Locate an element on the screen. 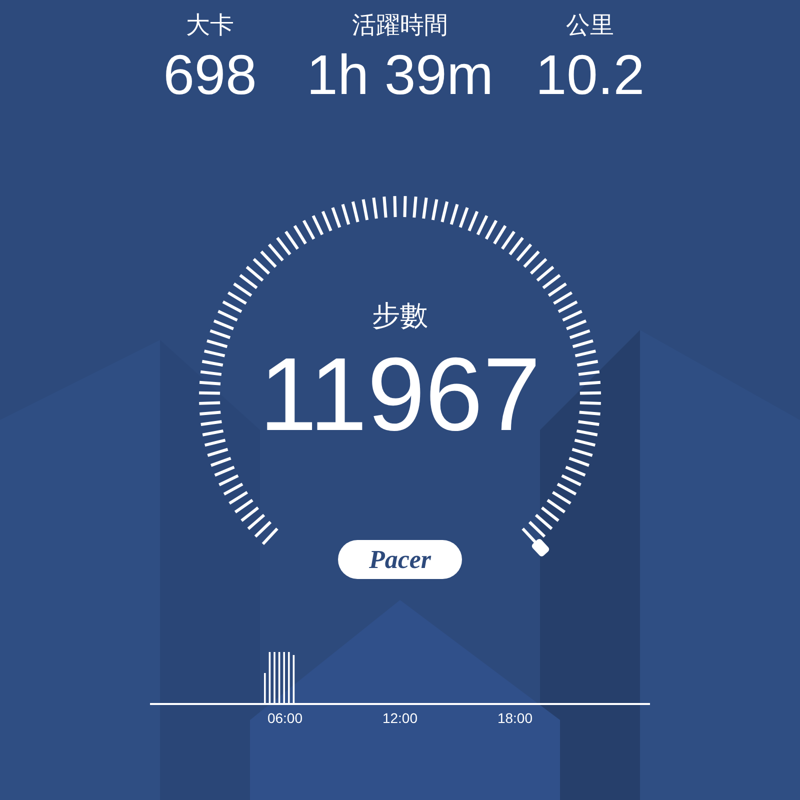 This screenshot has width=800, height=800. stat-label: 活躍時間 is located at coordinates (400, 25).